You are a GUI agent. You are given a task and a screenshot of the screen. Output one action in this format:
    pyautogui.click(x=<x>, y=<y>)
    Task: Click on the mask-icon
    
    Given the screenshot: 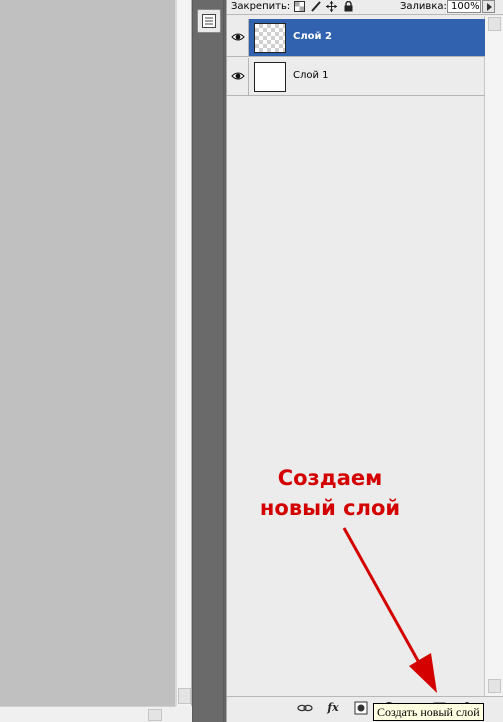 What is the action you would take?
    pyautogui.click(x=361, y=708)
    